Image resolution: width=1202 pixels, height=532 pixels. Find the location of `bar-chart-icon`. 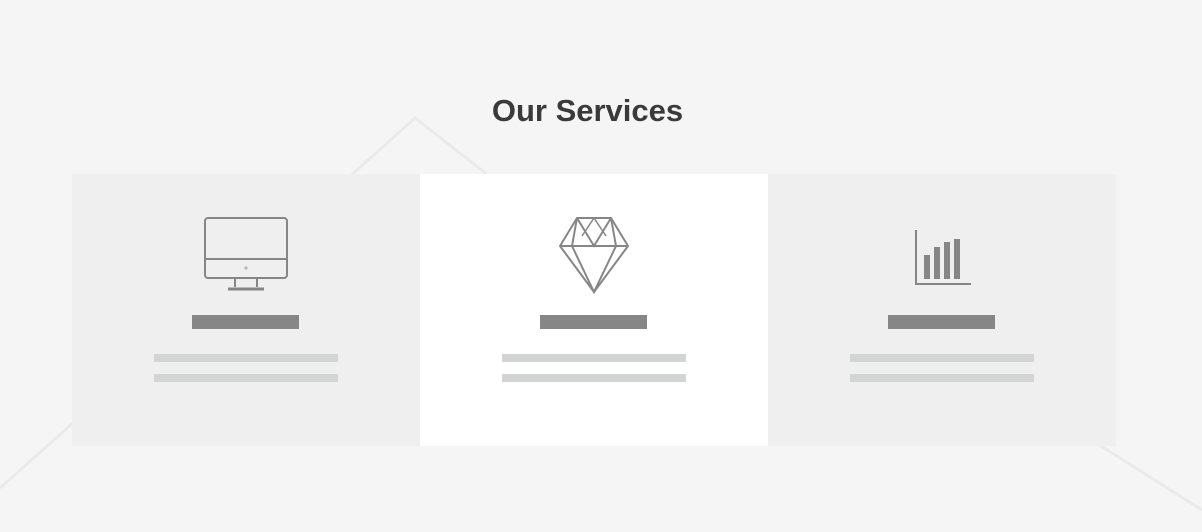

bar-chart-icon is located at coordinates (942, 254).